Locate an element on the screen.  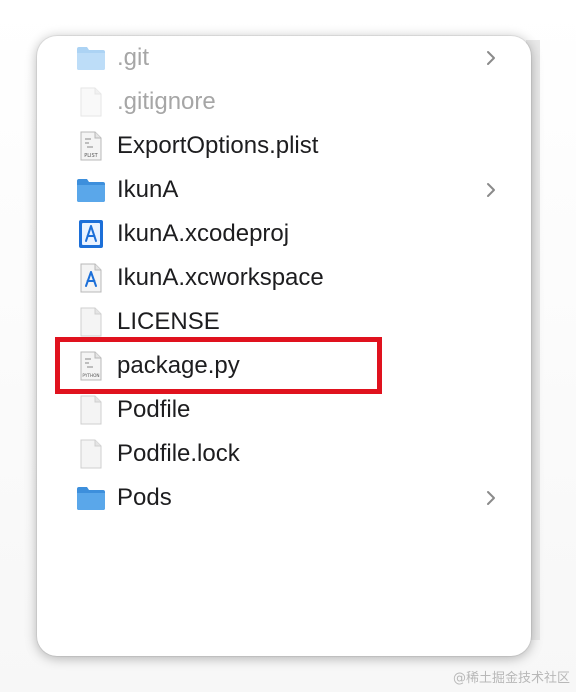
file-name: Podfile.lock is located at coordinates (178, 453).